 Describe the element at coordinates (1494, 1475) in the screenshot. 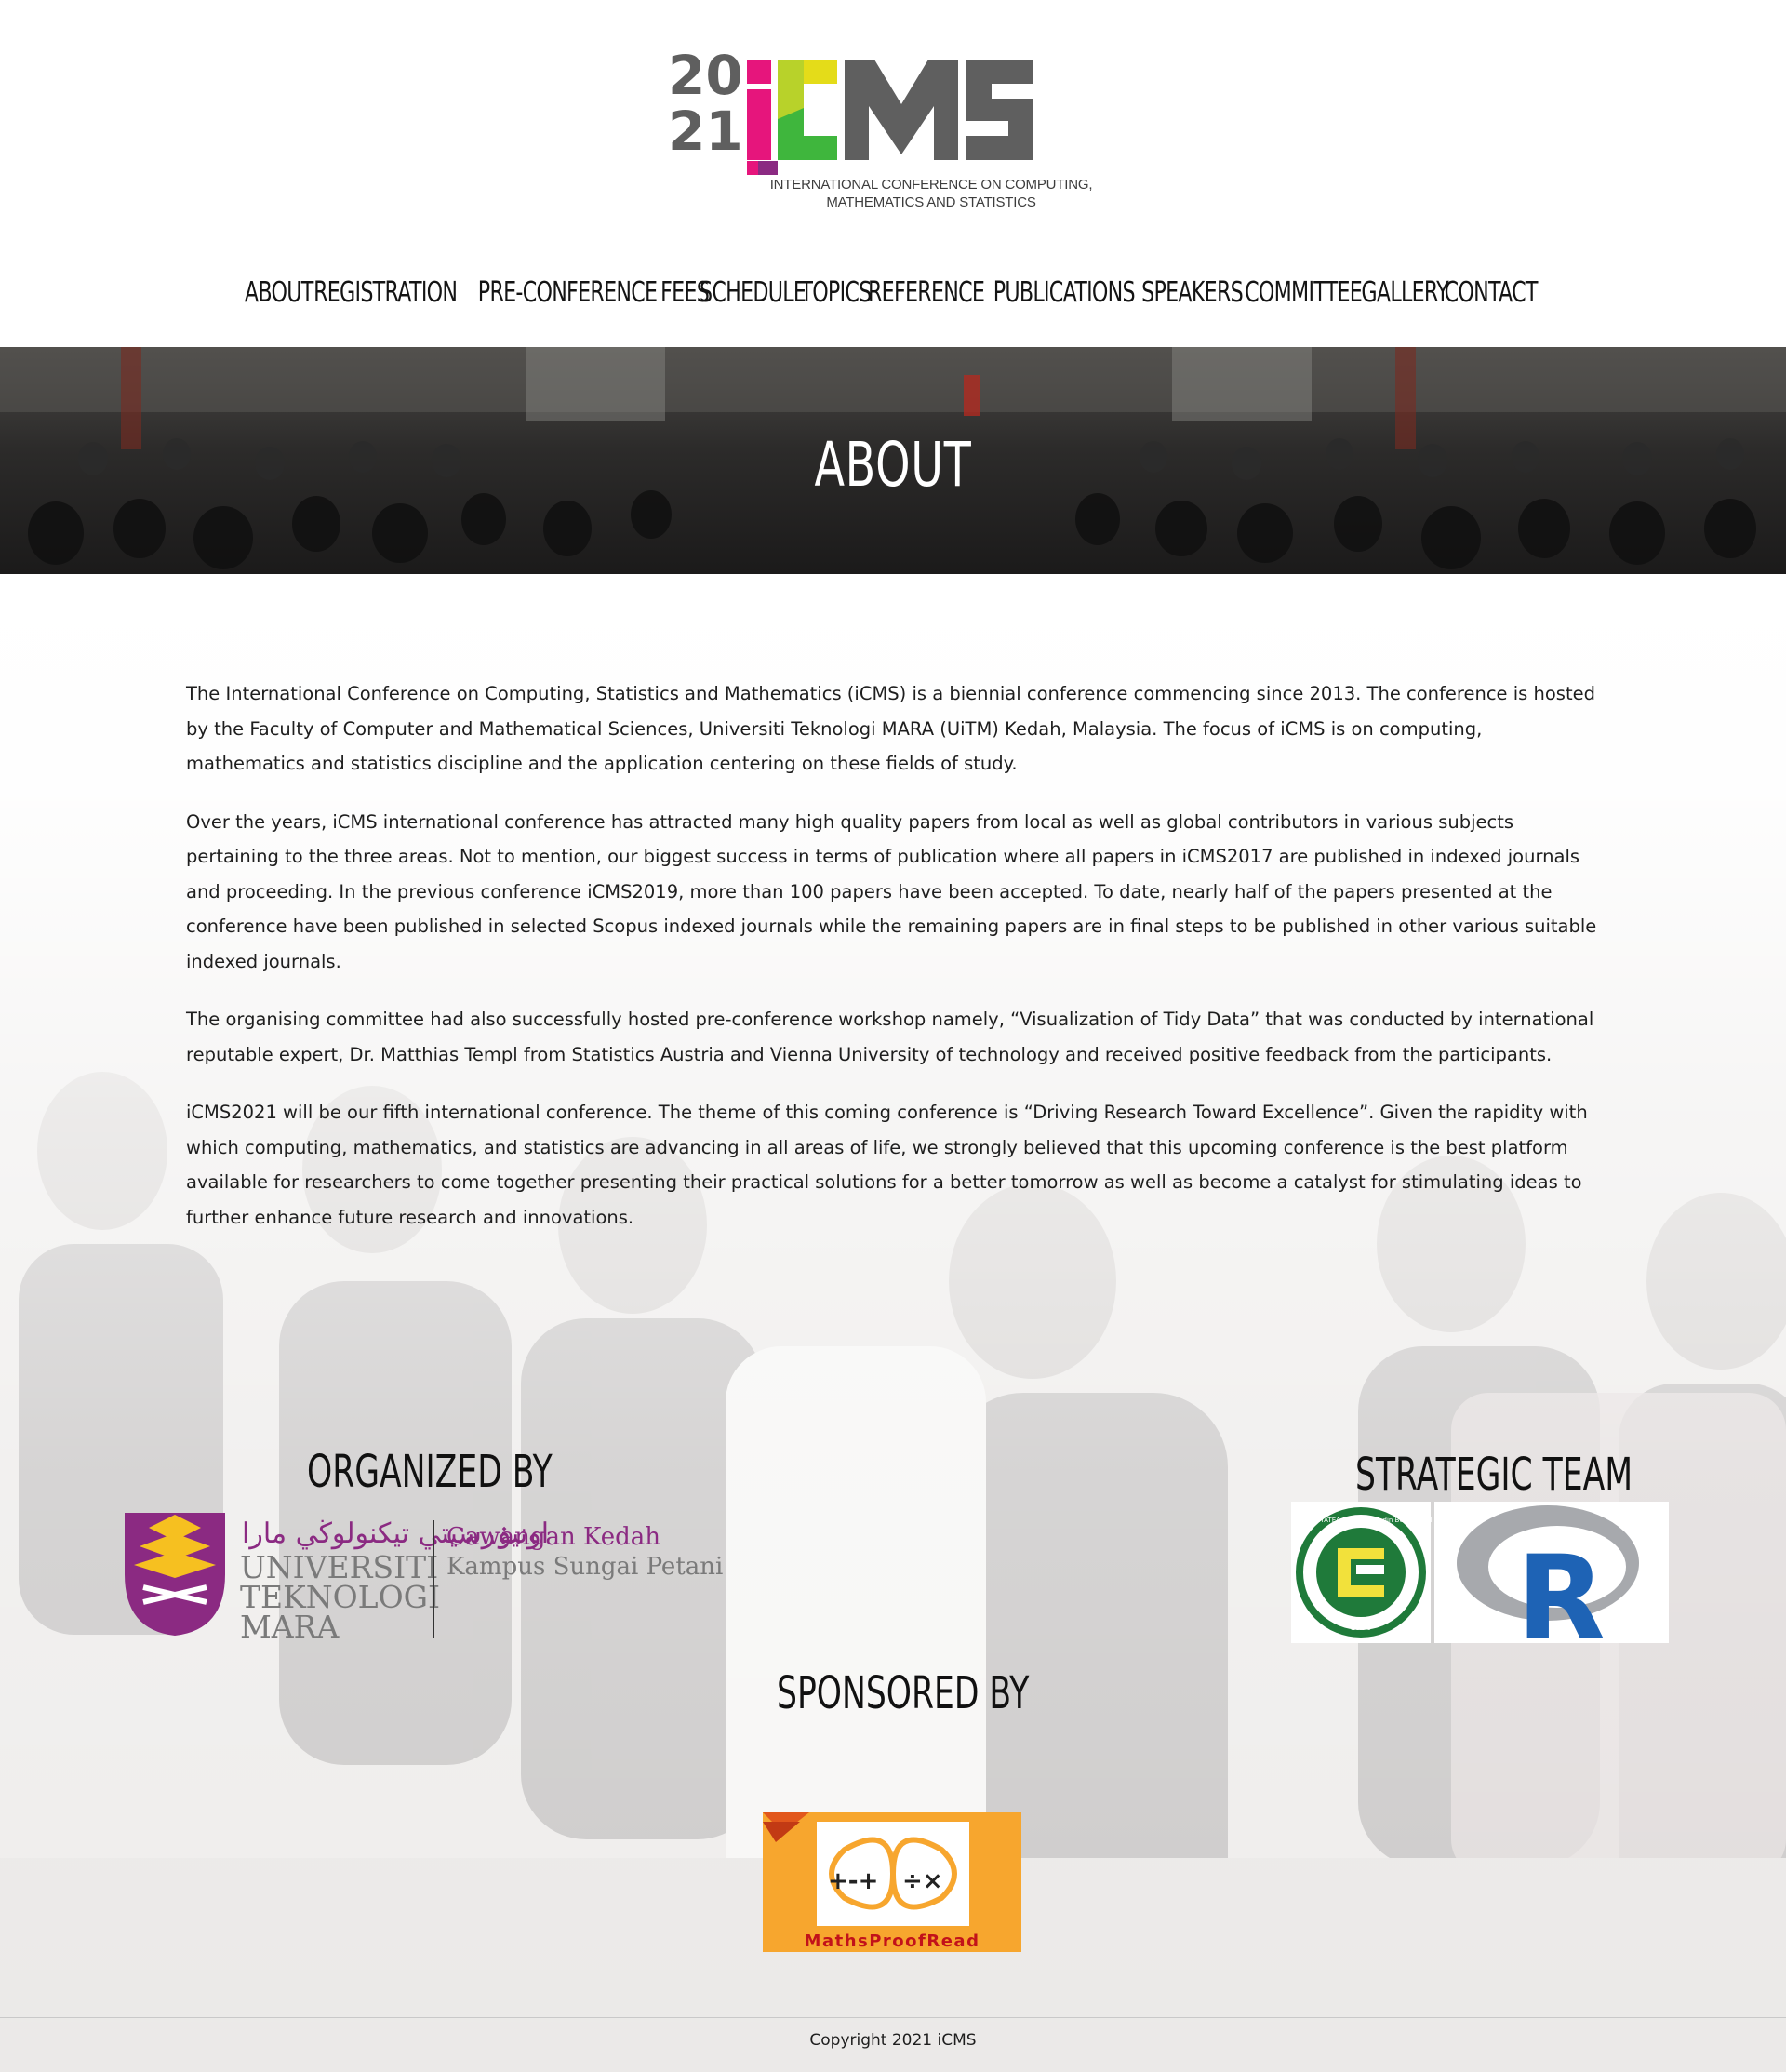

I see `strategic-team-title: STRATEGIC TEAM` at that location.